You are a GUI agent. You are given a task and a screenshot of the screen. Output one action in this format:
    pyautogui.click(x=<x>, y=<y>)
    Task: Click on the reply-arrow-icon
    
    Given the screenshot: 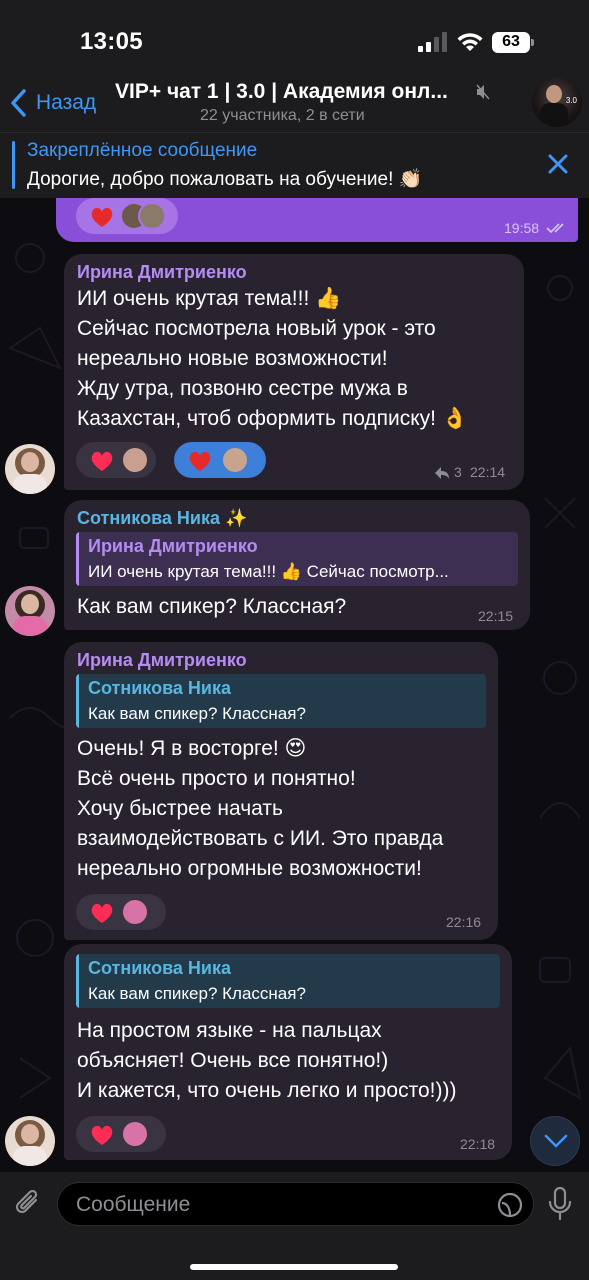 What is the action you would take?
    pyautogui.click(x=442, y=473)
    